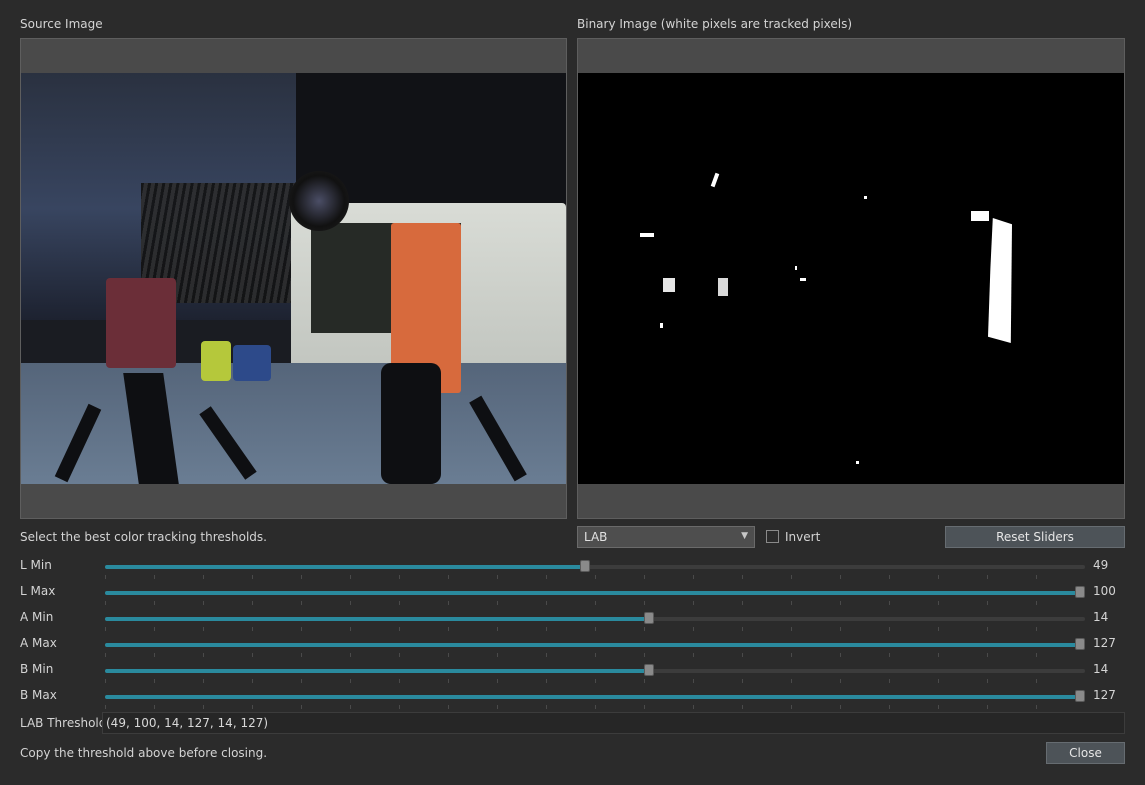  I want to click on slider-b-max, so click(595, 696).